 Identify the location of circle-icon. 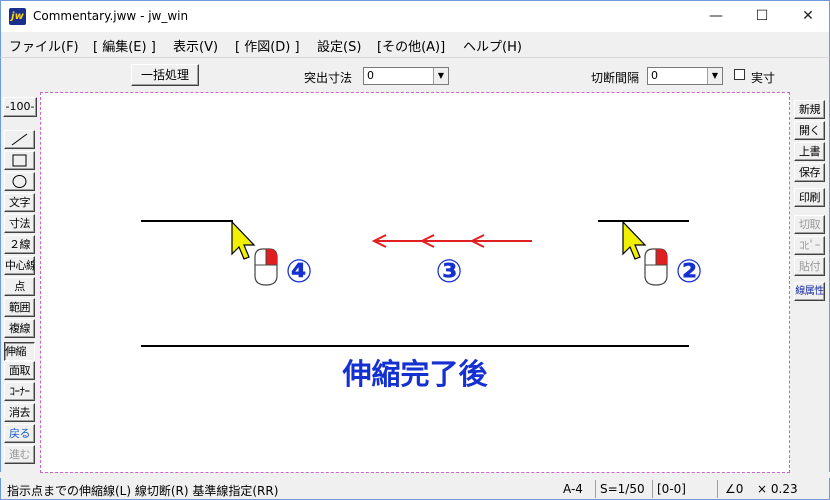
(19, 181).